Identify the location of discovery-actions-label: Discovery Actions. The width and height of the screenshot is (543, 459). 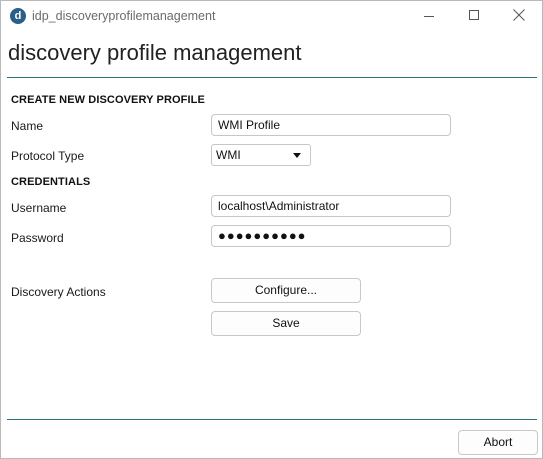
(58, 292).